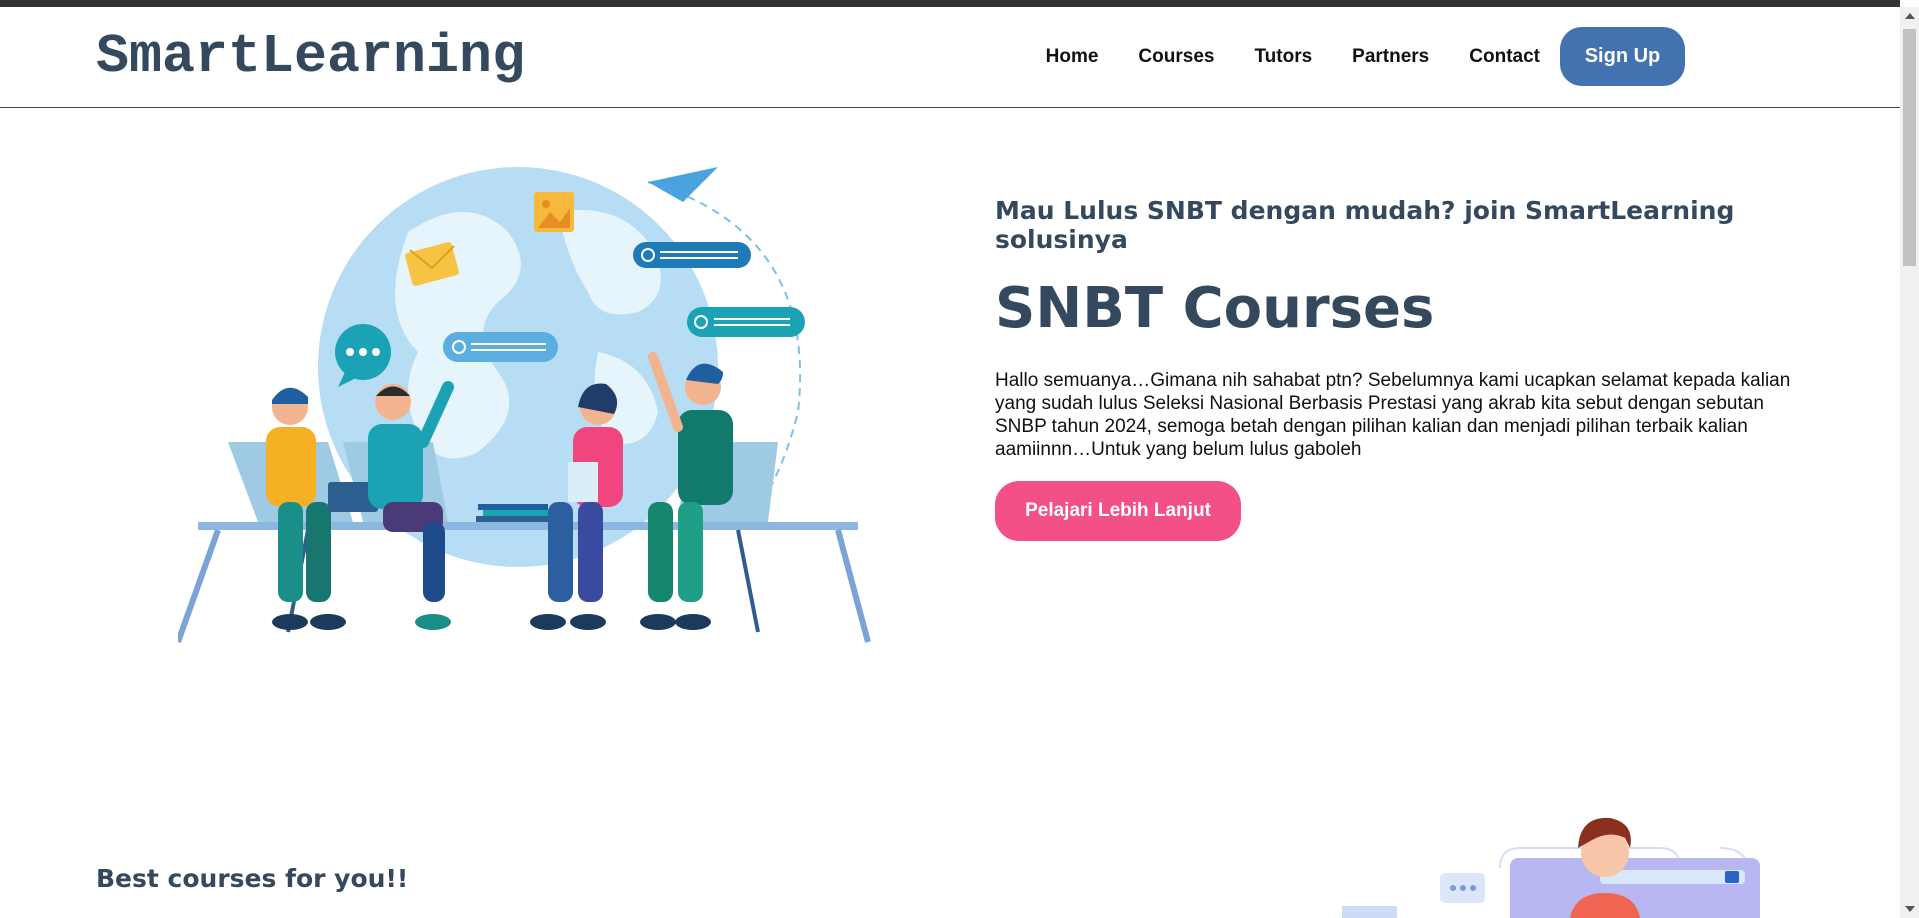  I want to click on paper-plane-icon, so click(683, 184).